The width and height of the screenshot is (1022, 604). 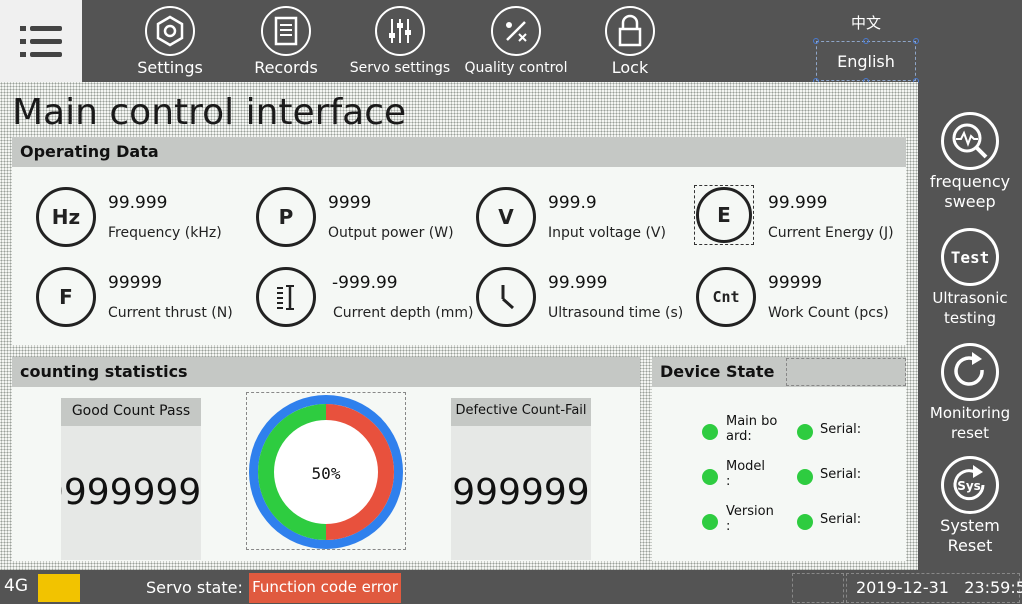 I want to click on pass-rate-label: 50%, so click(x=326, y=473).